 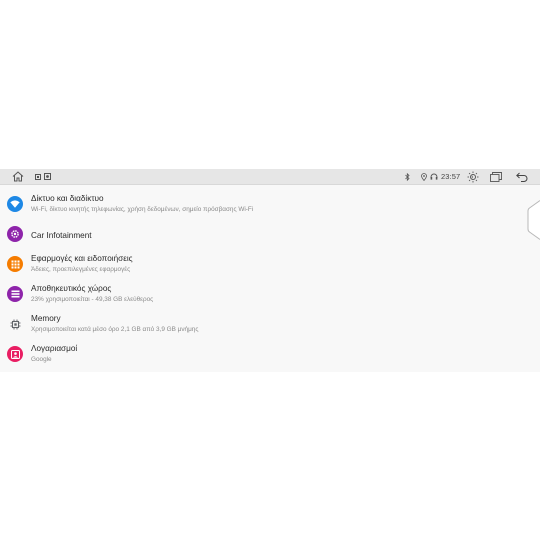 What do you see at coordinates (92, 299) in the screenshot?
I see `settings-item-subtitle: 23% χρησιμοποιείται - 49,38 GB ελεύθερος` at bounding box center [92, 299].